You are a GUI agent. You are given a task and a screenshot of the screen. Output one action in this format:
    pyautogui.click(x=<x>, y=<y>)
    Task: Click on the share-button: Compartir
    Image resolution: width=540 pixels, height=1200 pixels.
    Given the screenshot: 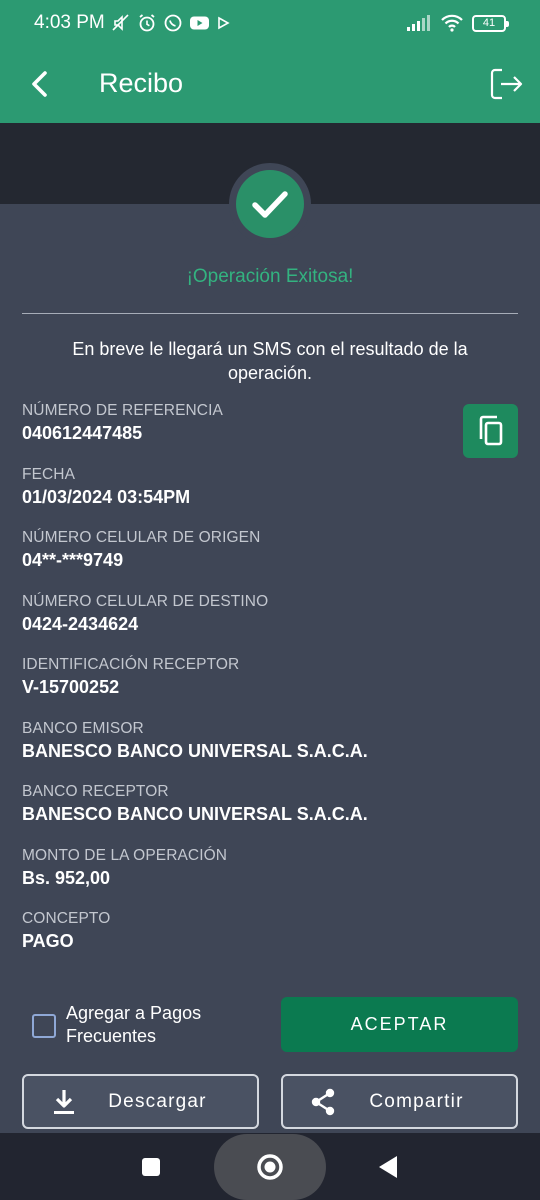 What is the action you would take?
    pyautogui.click(x=399, y=1101)
    